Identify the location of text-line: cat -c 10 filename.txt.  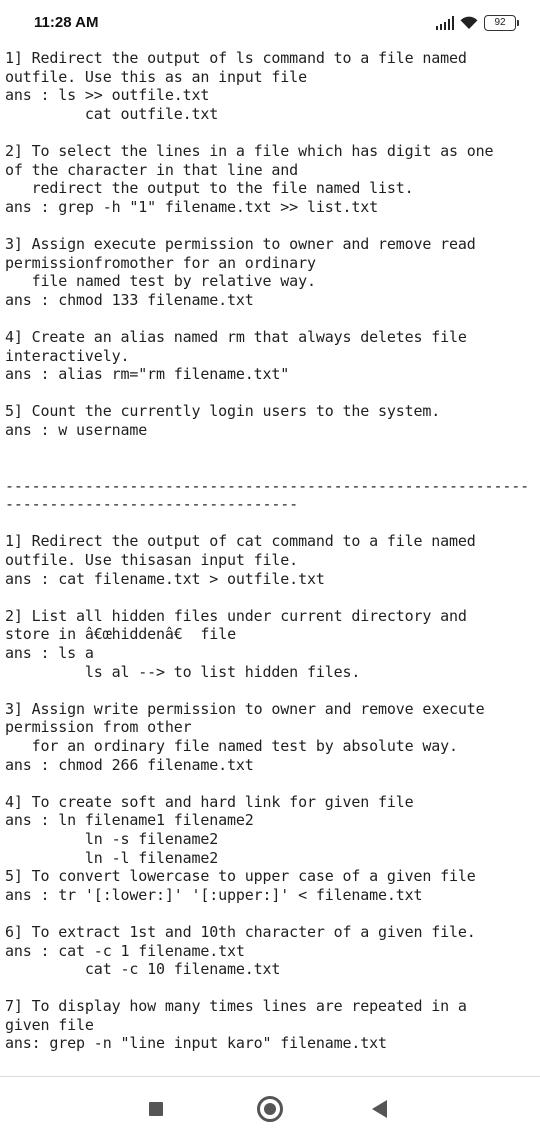
(143, 969).